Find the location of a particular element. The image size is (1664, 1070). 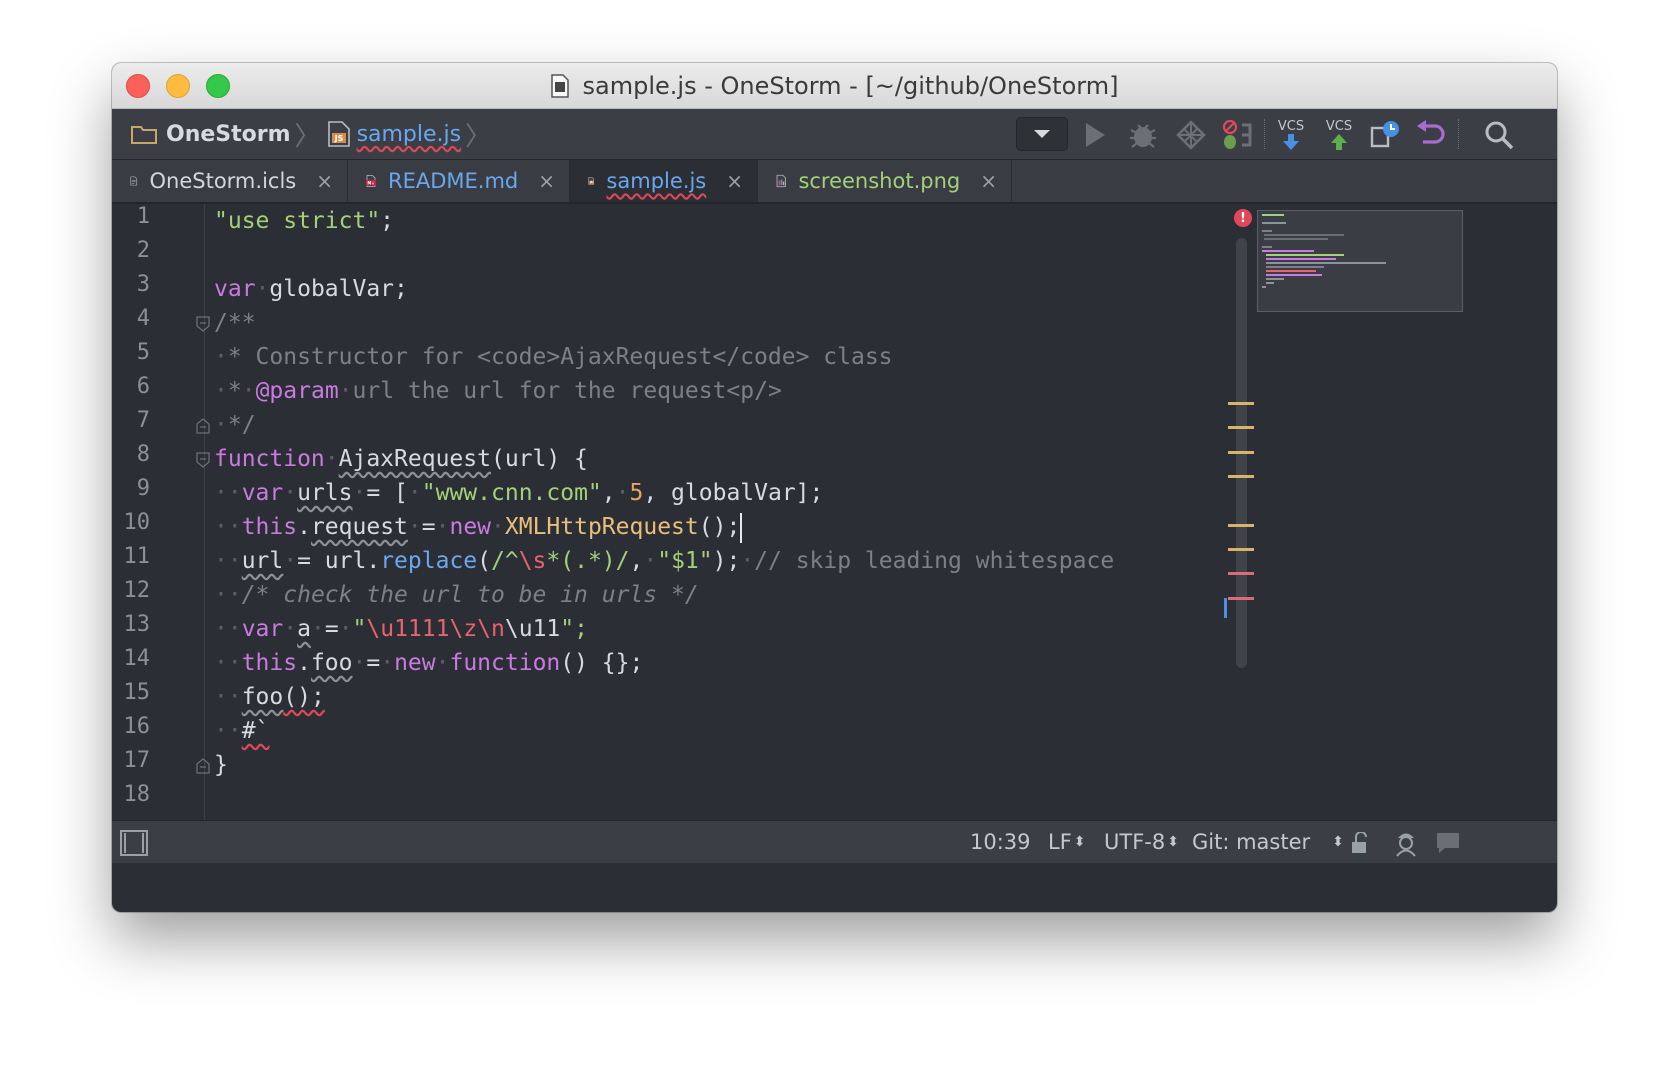

vcs-update-icon is located at coordinates (1291, 141).